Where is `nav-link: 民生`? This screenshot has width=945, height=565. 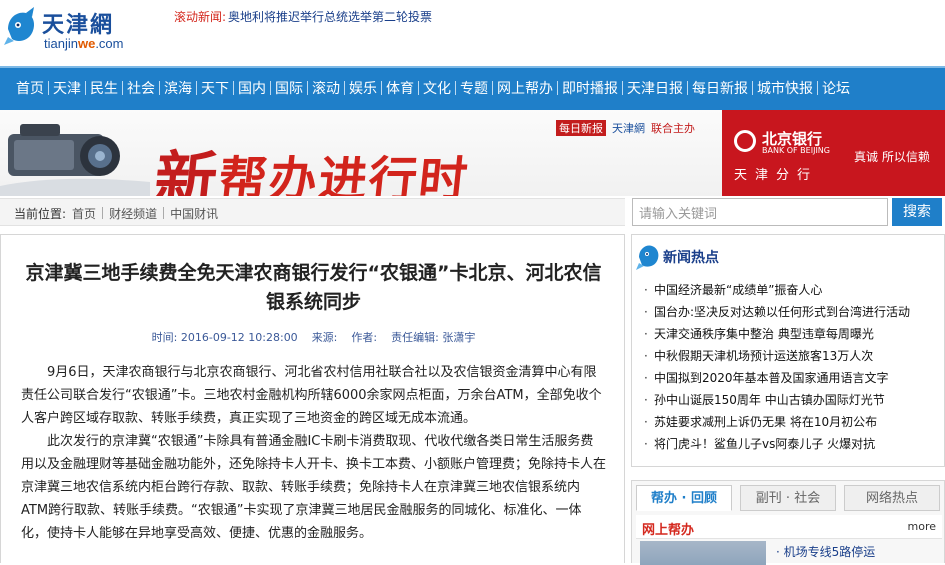 nav-link: 民生 is located at coordinates (104, 88).